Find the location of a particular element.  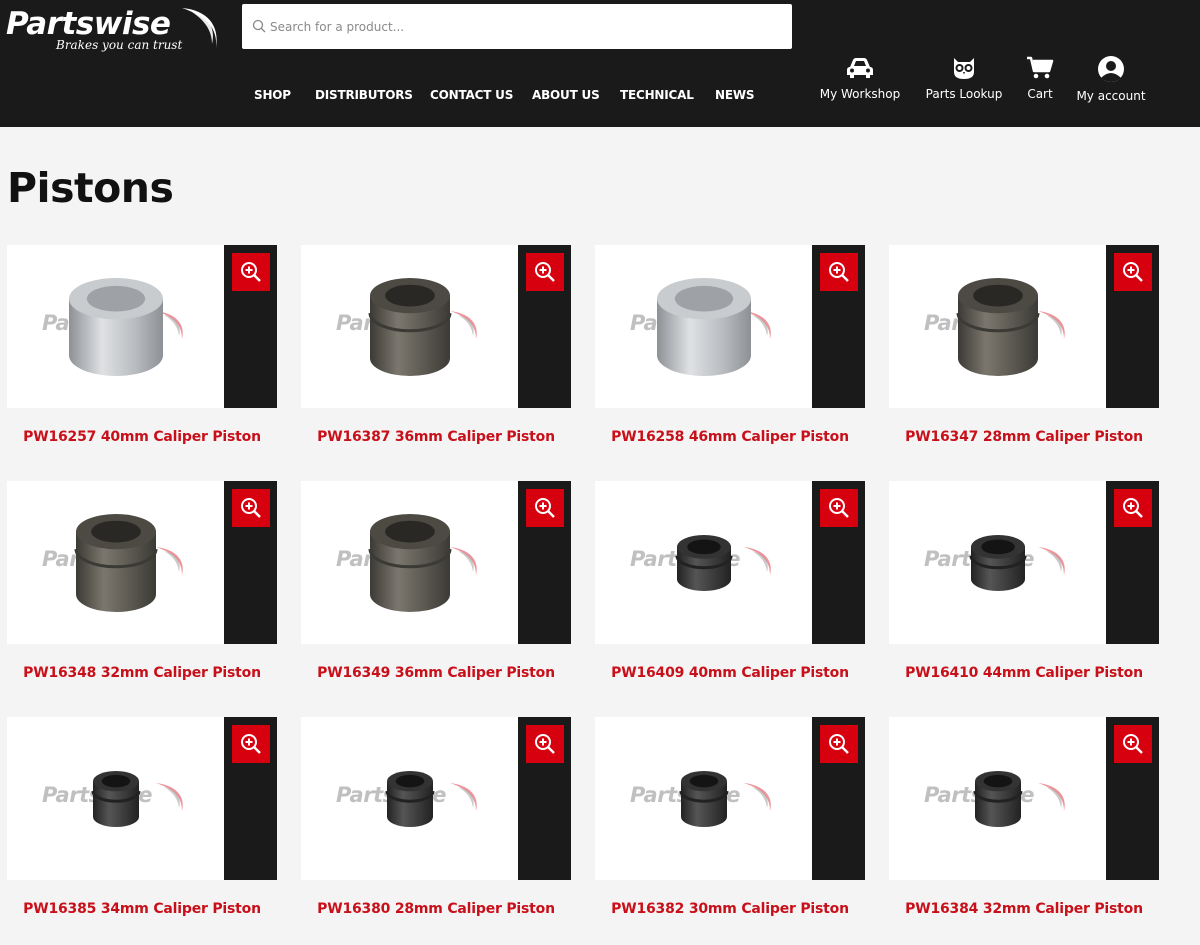

page-title: Pistons is located at coordinates (90, 188).